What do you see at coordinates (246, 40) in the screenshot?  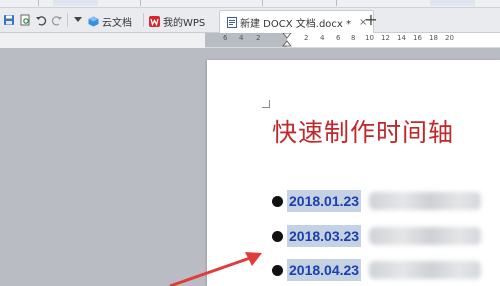 I see `ruler-margin` at bounding box center [246, 40].